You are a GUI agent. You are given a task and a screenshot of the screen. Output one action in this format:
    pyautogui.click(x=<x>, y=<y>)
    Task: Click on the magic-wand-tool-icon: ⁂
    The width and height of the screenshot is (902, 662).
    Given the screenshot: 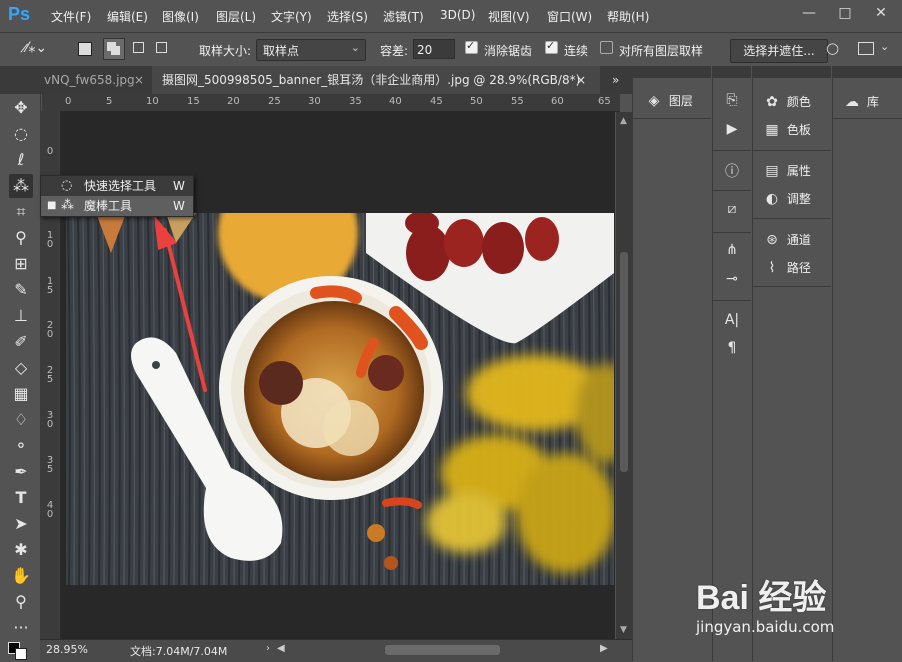 What is the action you would take?
    pyautogui.click(x=21, y=186)
    